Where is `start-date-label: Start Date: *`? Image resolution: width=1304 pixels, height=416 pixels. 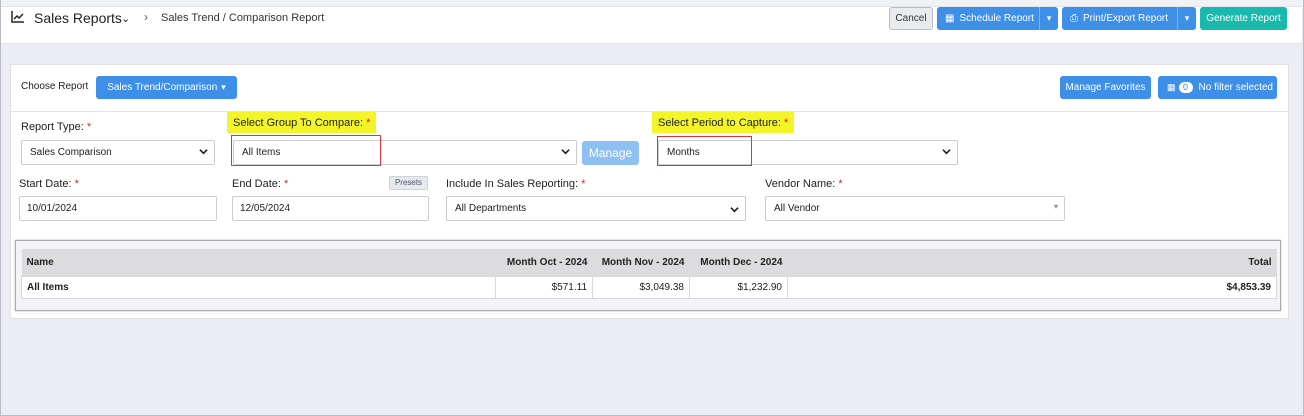 start-date-label: Start Date: * is located at coordinates (49, 184).